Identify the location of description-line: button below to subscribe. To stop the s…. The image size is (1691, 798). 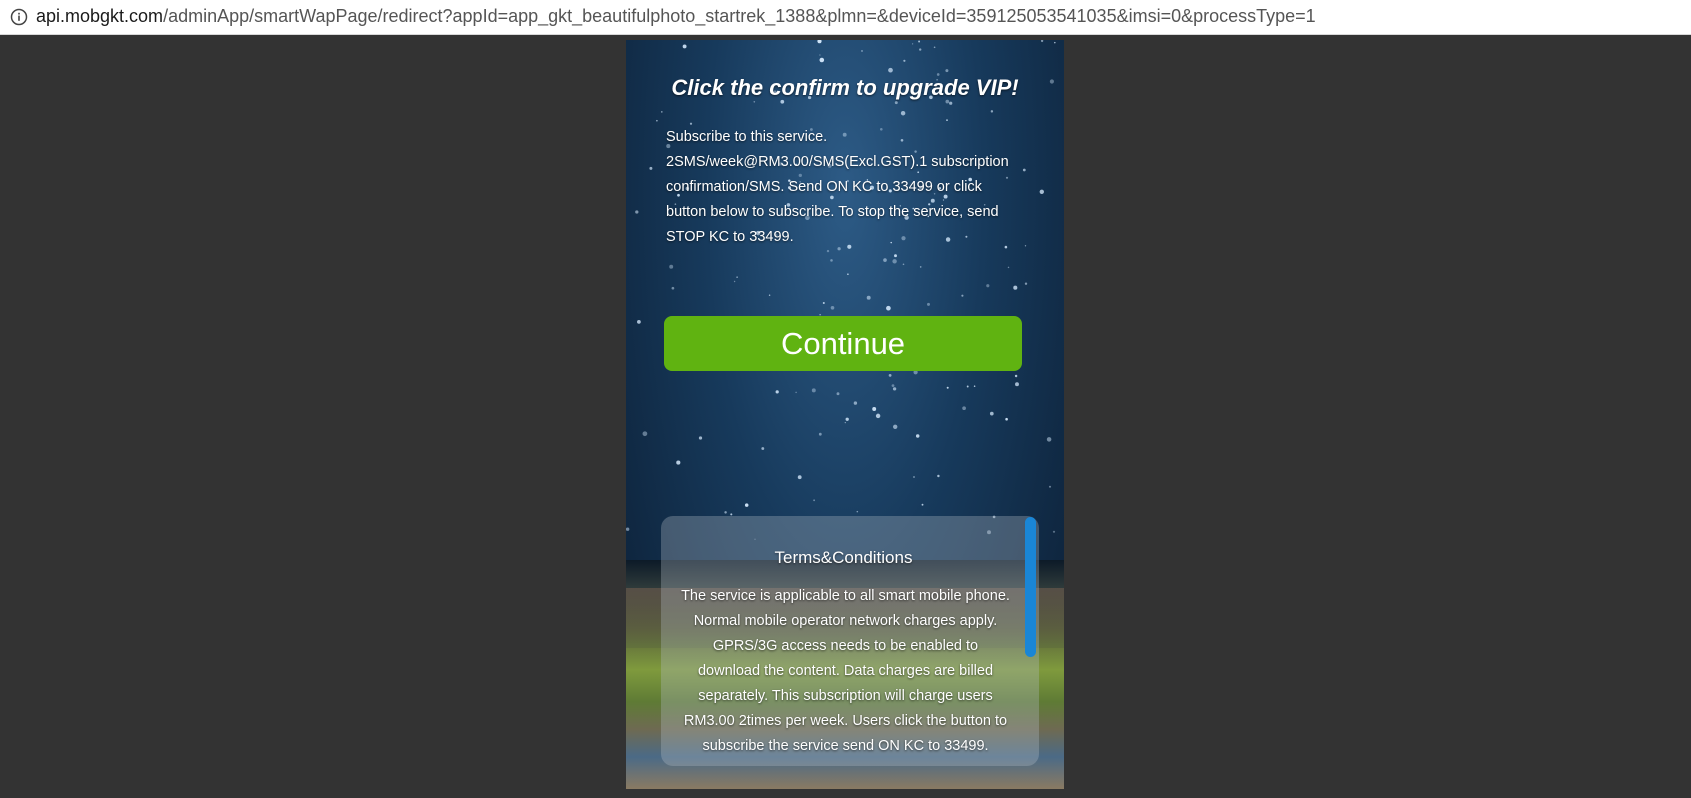
(832, 212).